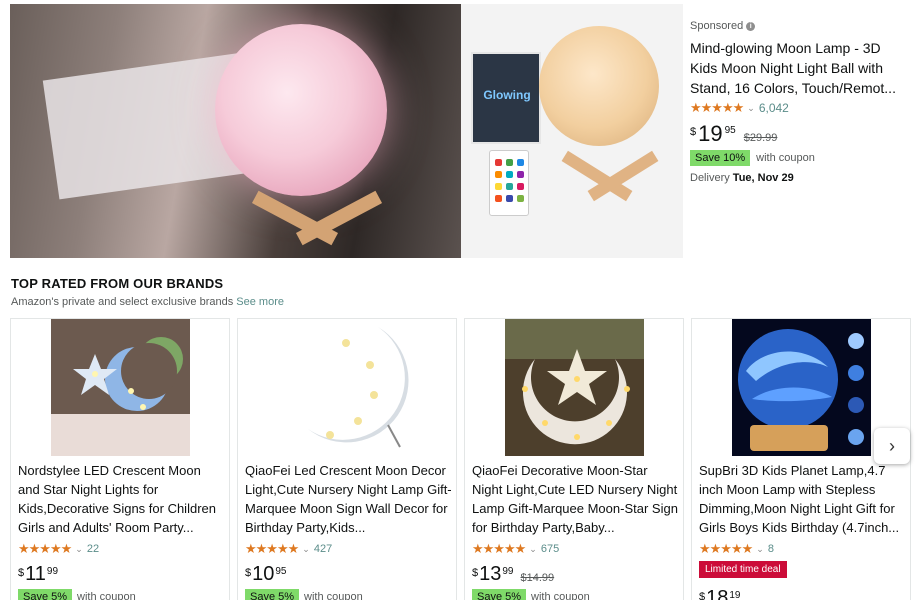 The height and width of the screenshot is (600, 915). I want to click on product-price: $ 18 19, so click(720, 593).